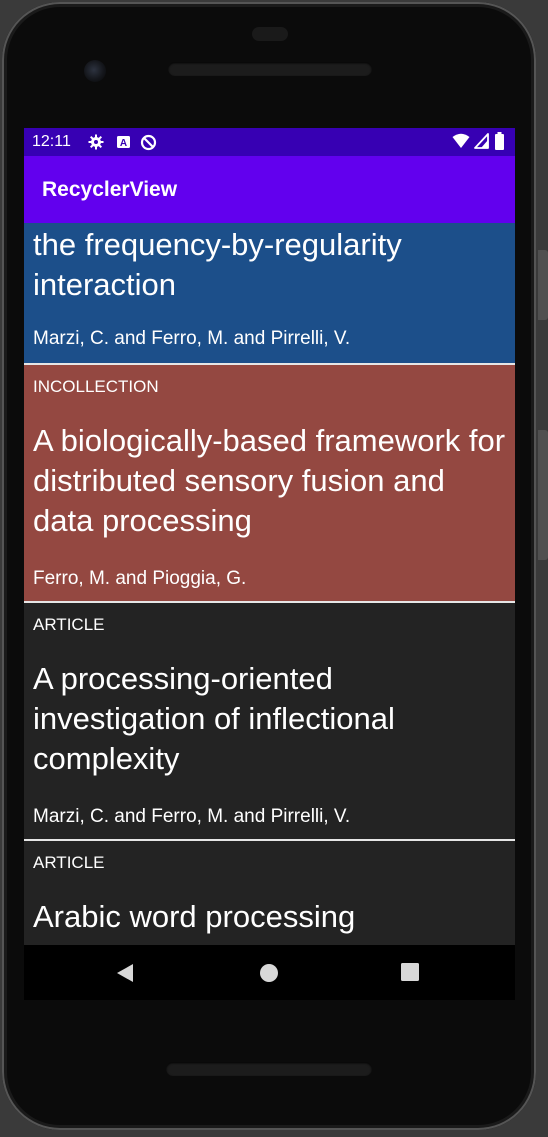 This screenshot has height=1137, width=548. What do you see at coordinates (125, 975) in the screenshot?
I see `back-icon` at bounding box center [125, 975].